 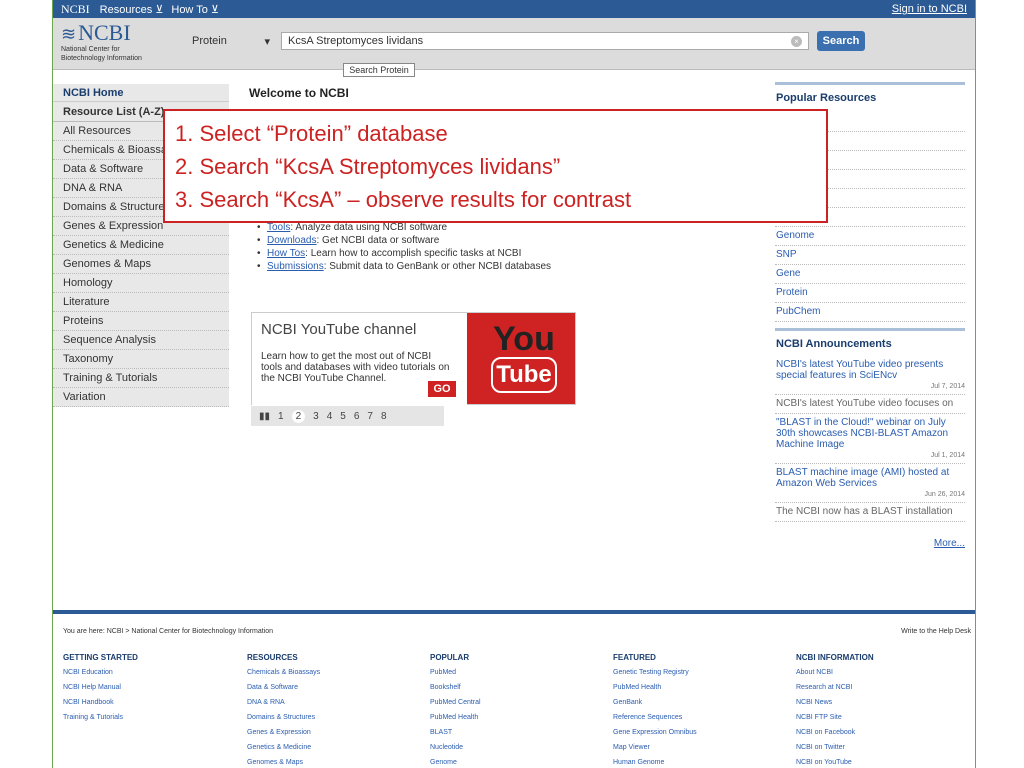 I want to click on search-button: Search, so click(x=841, y=41).